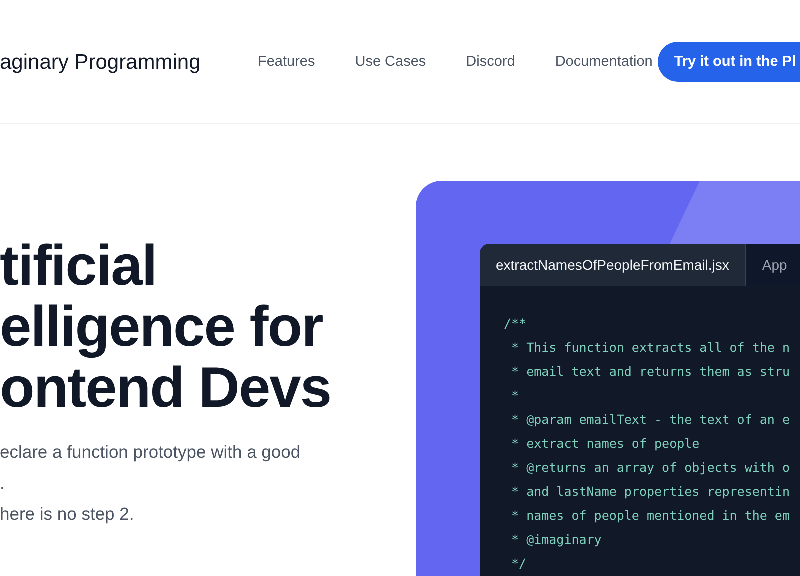 Image resolution: width=800 pixels, height=576 pixels. I want to click on hero-paragraph: here is no step 2., so click(68, 514).